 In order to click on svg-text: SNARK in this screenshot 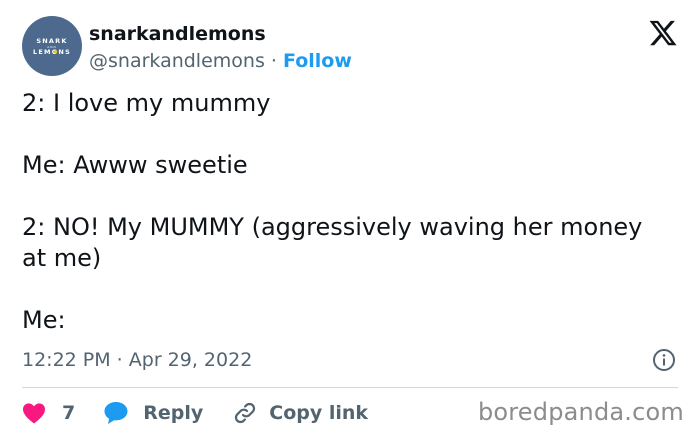, I will do `click(51, 41)`.